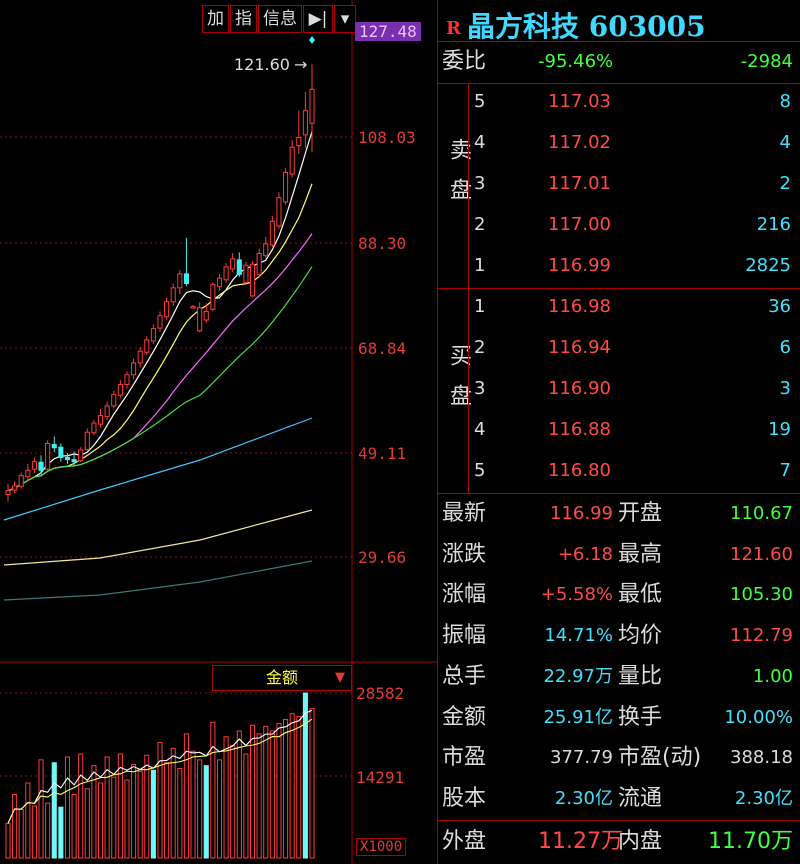 The image size is (800, 864). I want to click on buy-level-index: 1, so click(480, 306).